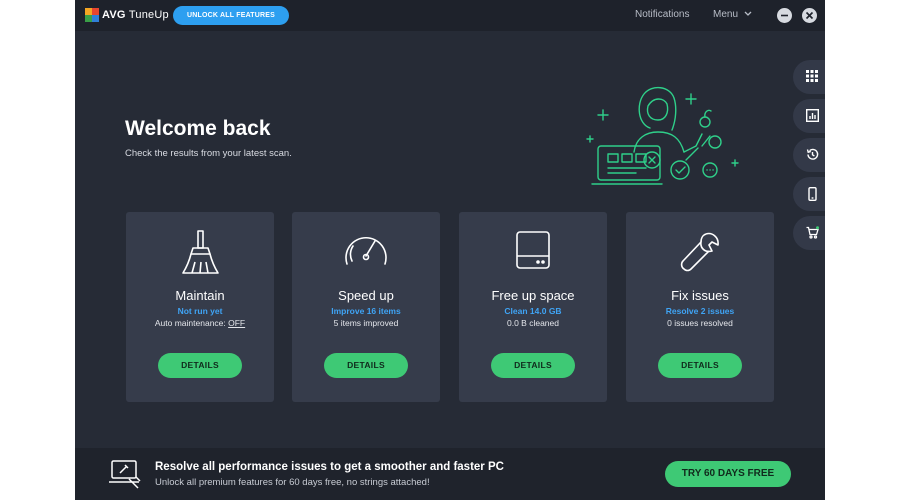 This screenshot has height=500, width=900. I want to click on hard-drive-icon, so click(533, 250).